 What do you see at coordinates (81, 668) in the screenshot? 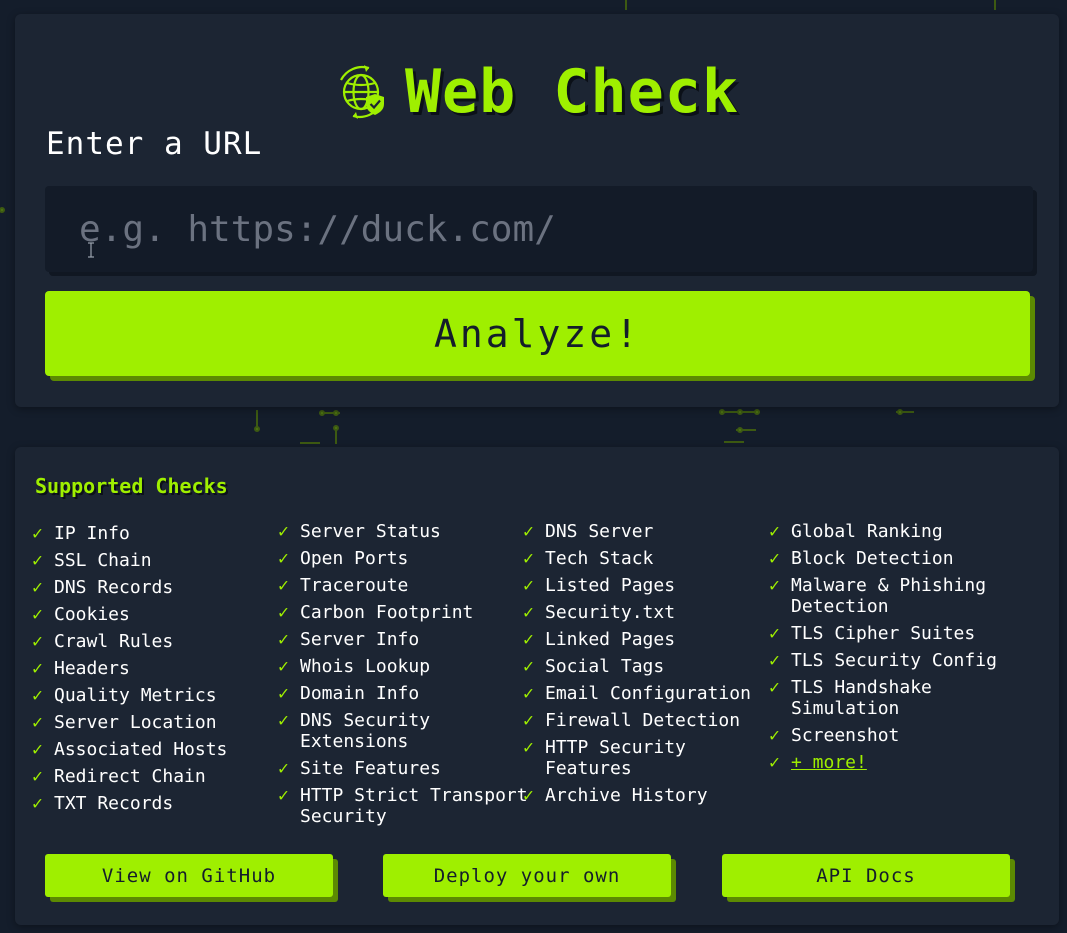
I see `check-item: ✓ Headers` at bounding box center [81, 668].